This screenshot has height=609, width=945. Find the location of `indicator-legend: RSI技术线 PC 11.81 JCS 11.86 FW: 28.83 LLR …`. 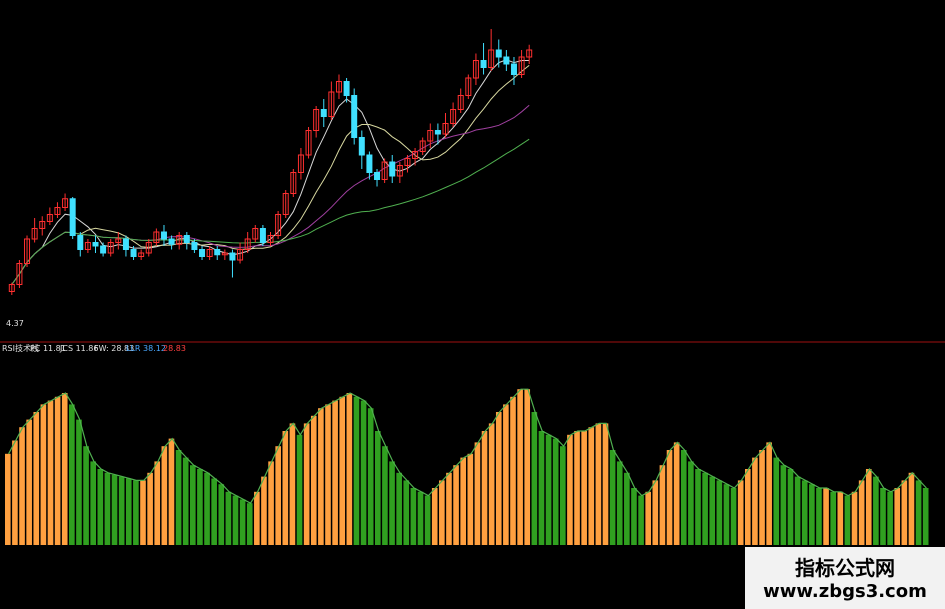

indicator-legend: RSI技术线 PC 11.81 JCS 11.86 FW: 28.83 LLR … is located at coordinates (94, 348).